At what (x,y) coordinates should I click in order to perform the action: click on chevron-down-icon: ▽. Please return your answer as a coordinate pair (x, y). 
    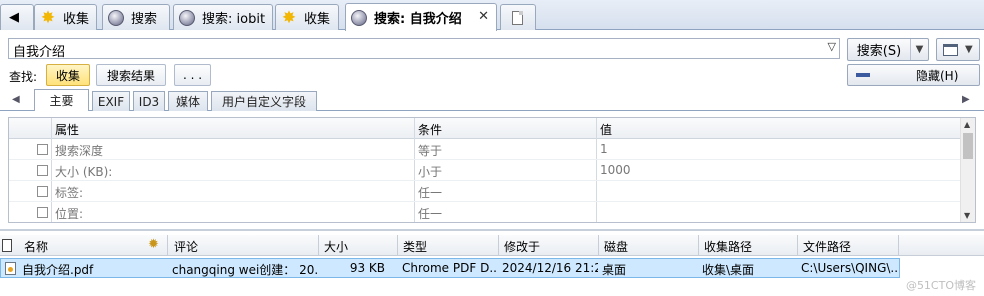
    Looking at the image, I should click on (832, 46).